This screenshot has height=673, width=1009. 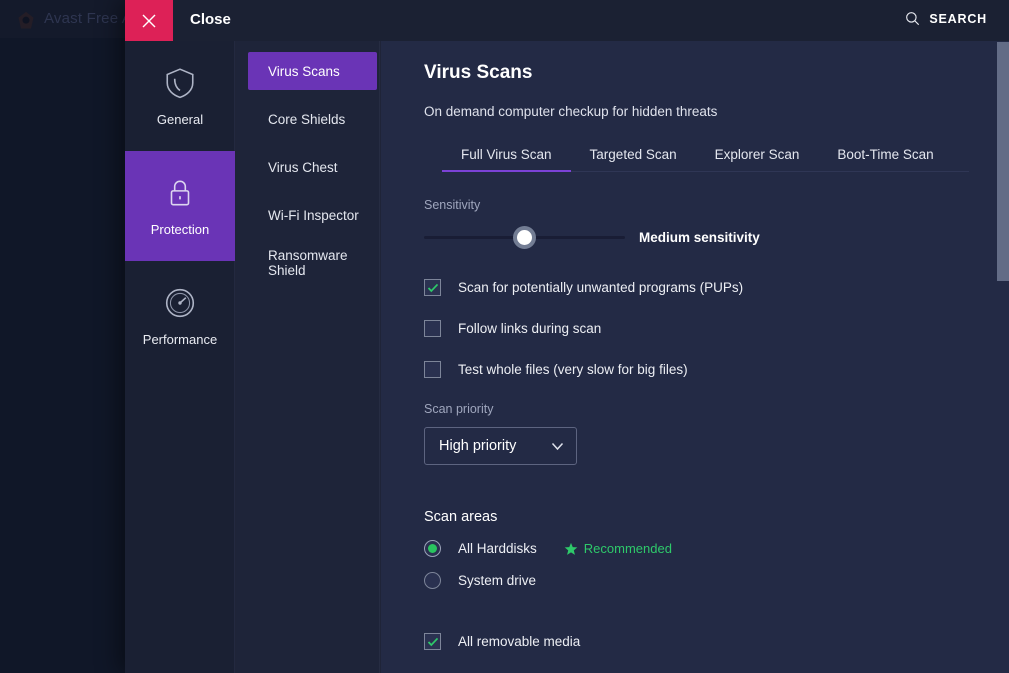 I want to click on sensitivity-value: Medium sensitivity, so click(x=699, y=237).